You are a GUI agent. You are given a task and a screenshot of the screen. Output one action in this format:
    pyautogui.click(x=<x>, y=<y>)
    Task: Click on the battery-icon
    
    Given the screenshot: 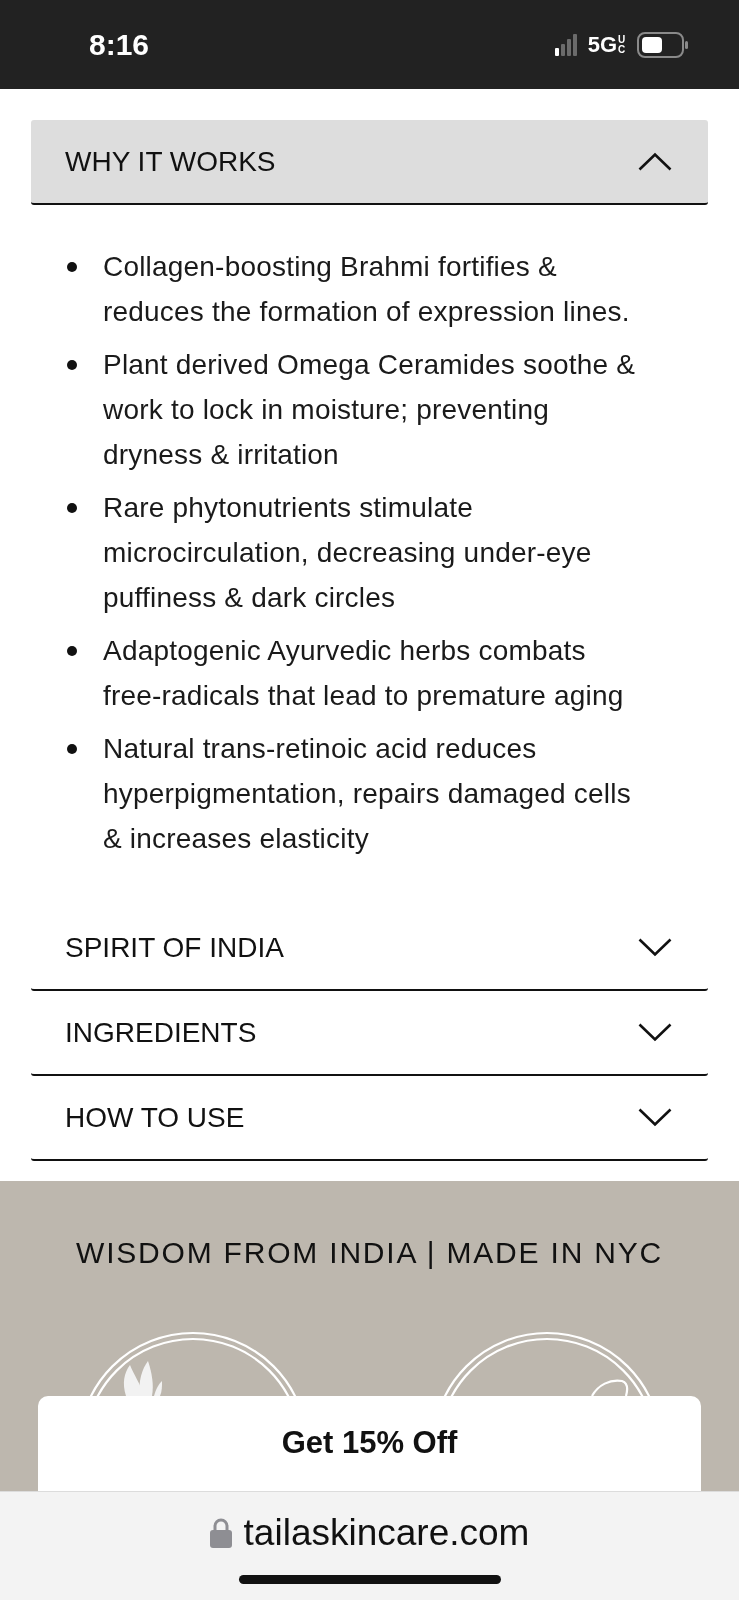 What is the action you would take?
    pyautogui.click(x=663, y=44)
    